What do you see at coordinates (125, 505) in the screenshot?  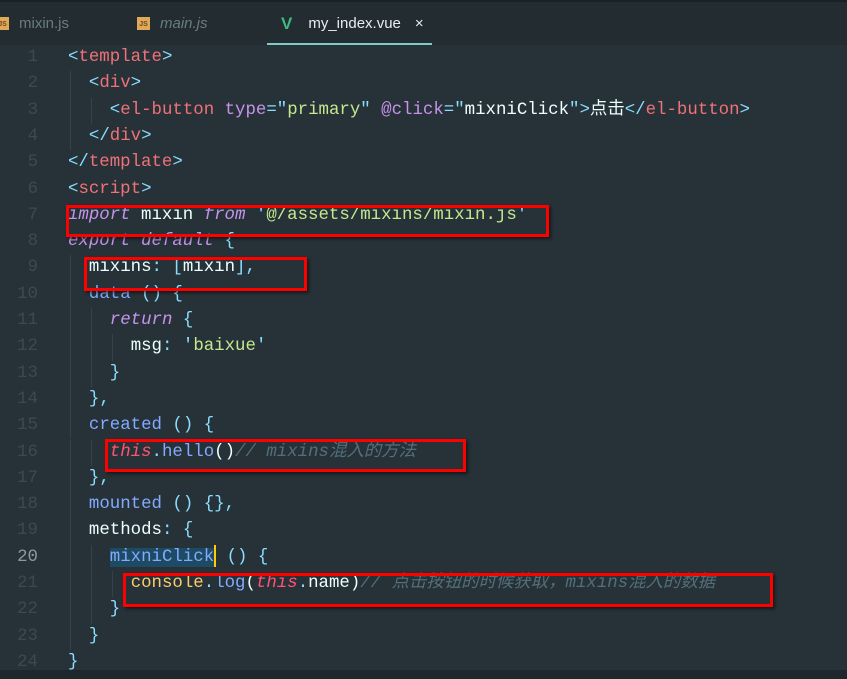 I see `code-token: mounted` at bounding box center [125, 505].